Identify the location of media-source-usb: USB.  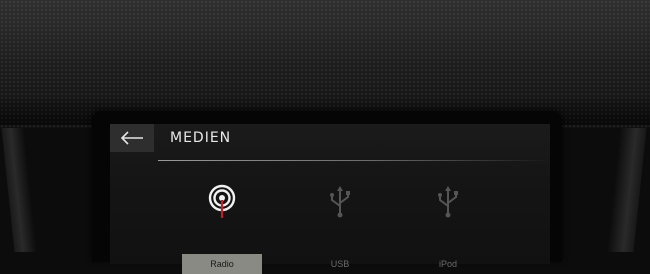
(340, 224).